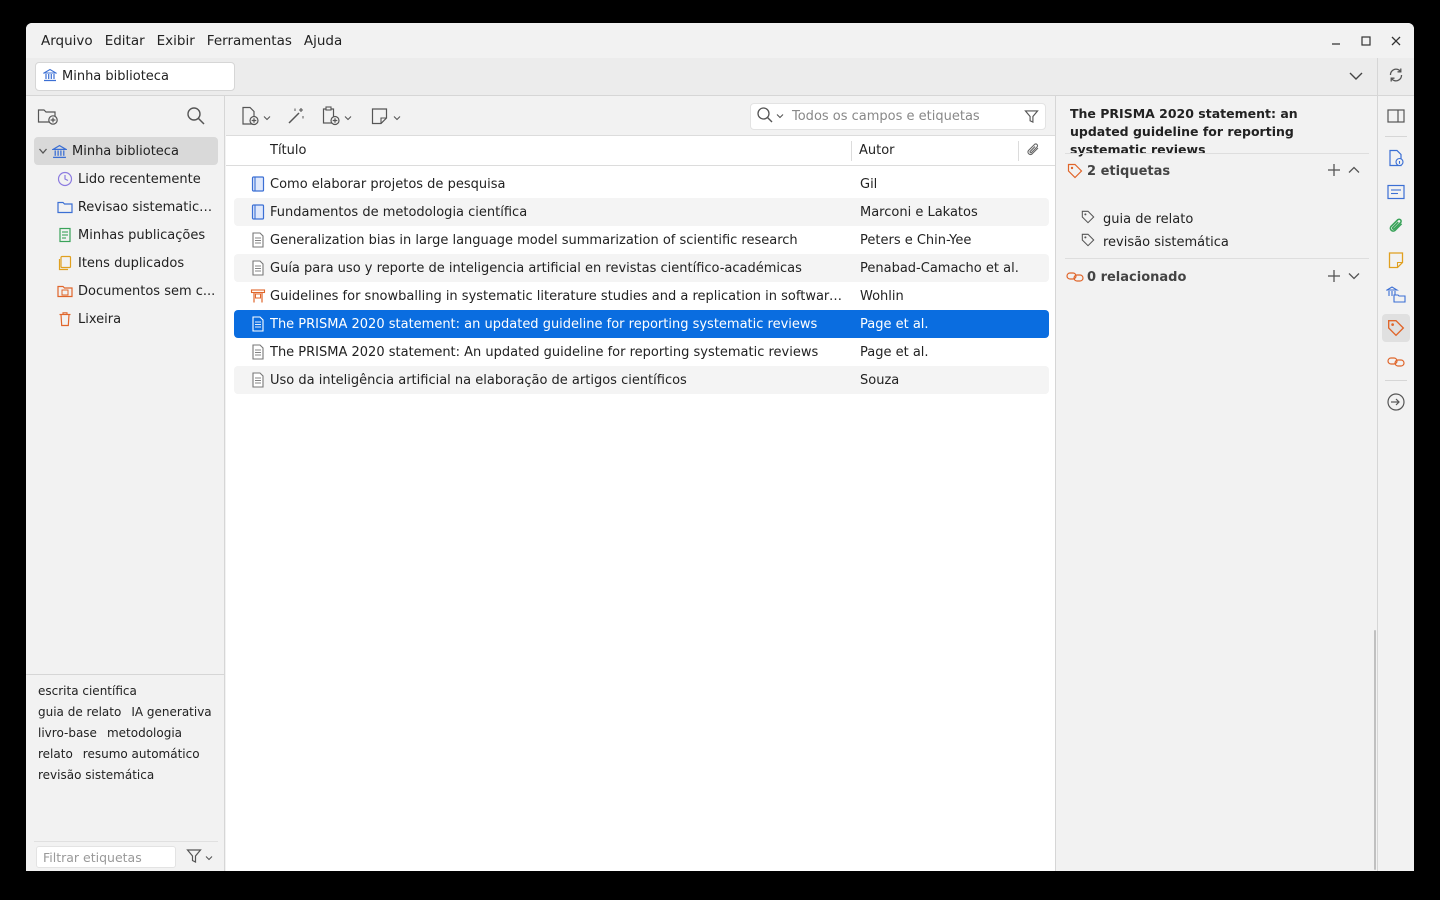 This screenshot has height=900, width=1440. What do you see at coordinates (388, 184) in the screenshot?
I see `item-title: Como elaborar projetos de pesquisa` at bounding box center [388, 184].